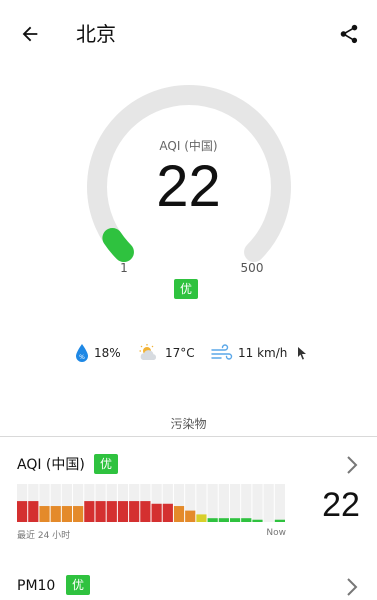 This screenshot has width=377, height=600. What do you see at coordinates (341, 505) in the screenshot?
I see `pollutant-value: 22` at bounding box center [341, 505].